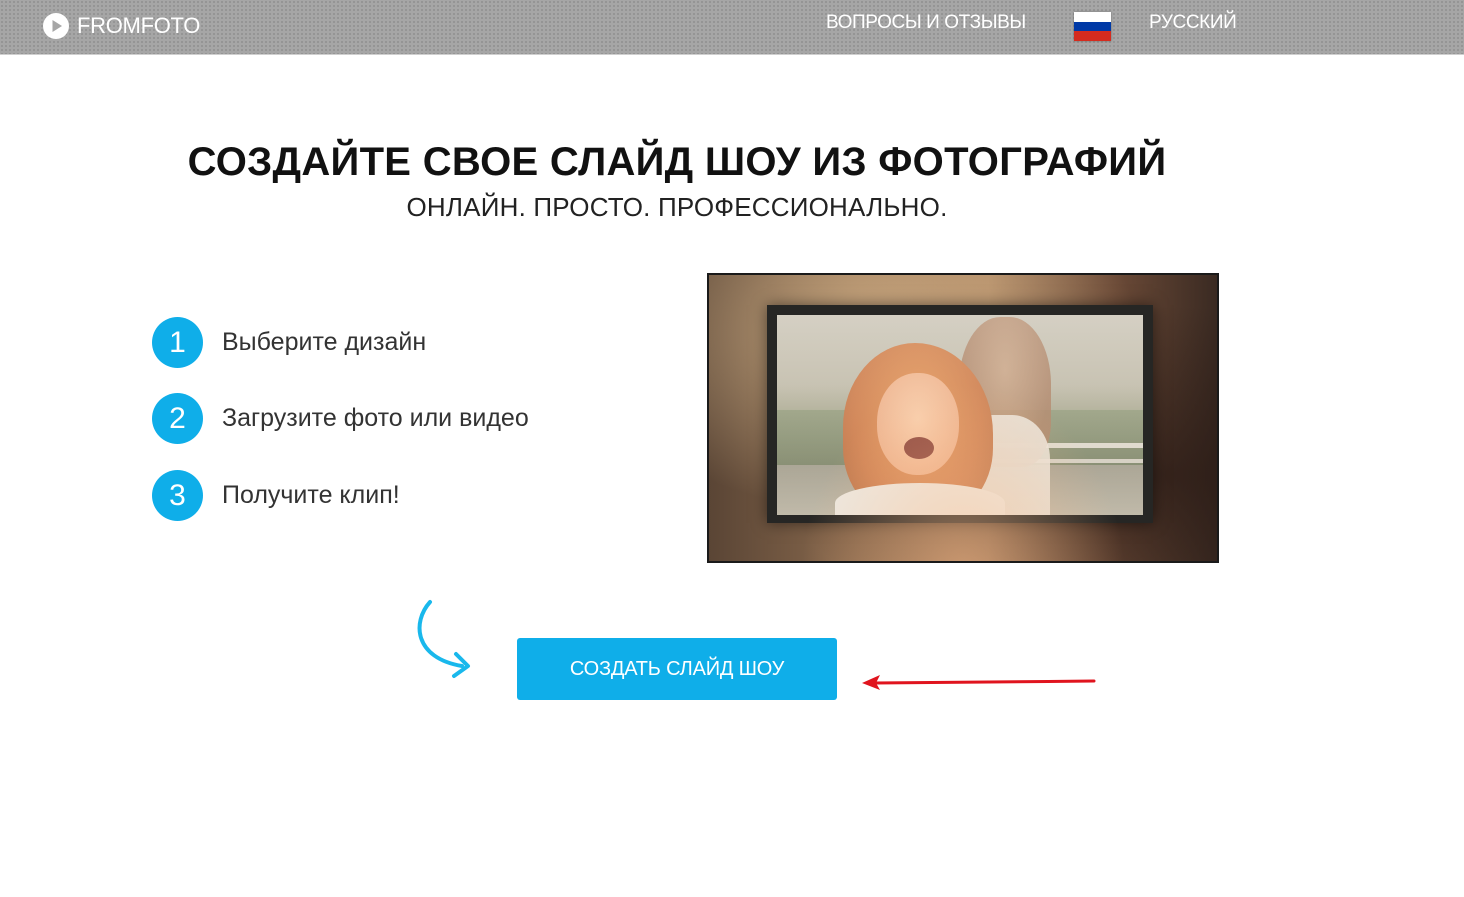 The width and height of the screenshot is (1464, 897). I want to click on step-1: 1 Выберите дизайн, so click(289, 342).